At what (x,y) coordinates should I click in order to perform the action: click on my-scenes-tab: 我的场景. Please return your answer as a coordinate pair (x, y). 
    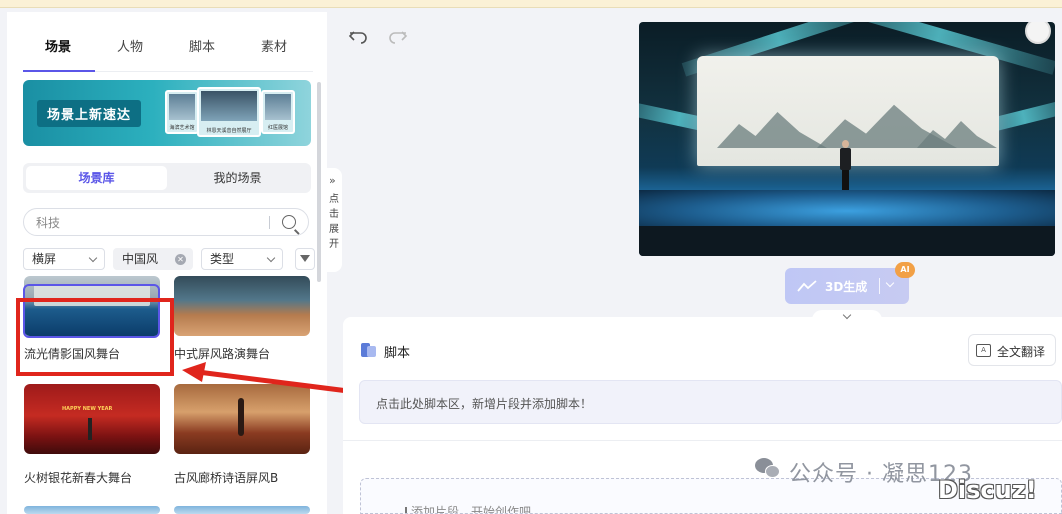
    Looking at the image, I should click on (237, 178).